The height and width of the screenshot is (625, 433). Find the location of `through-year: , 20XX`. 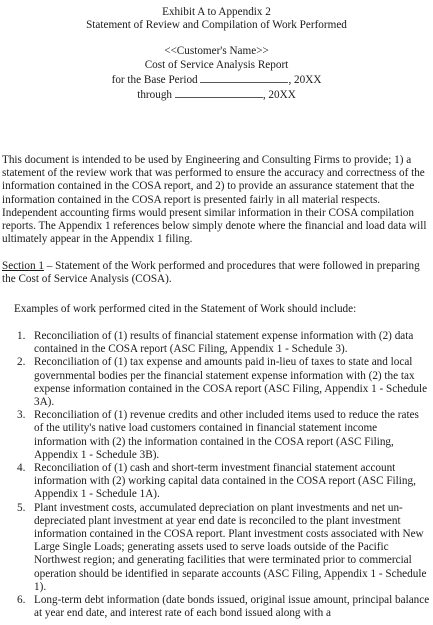

through-year: , 20XX is located at coordinates (279, 95).